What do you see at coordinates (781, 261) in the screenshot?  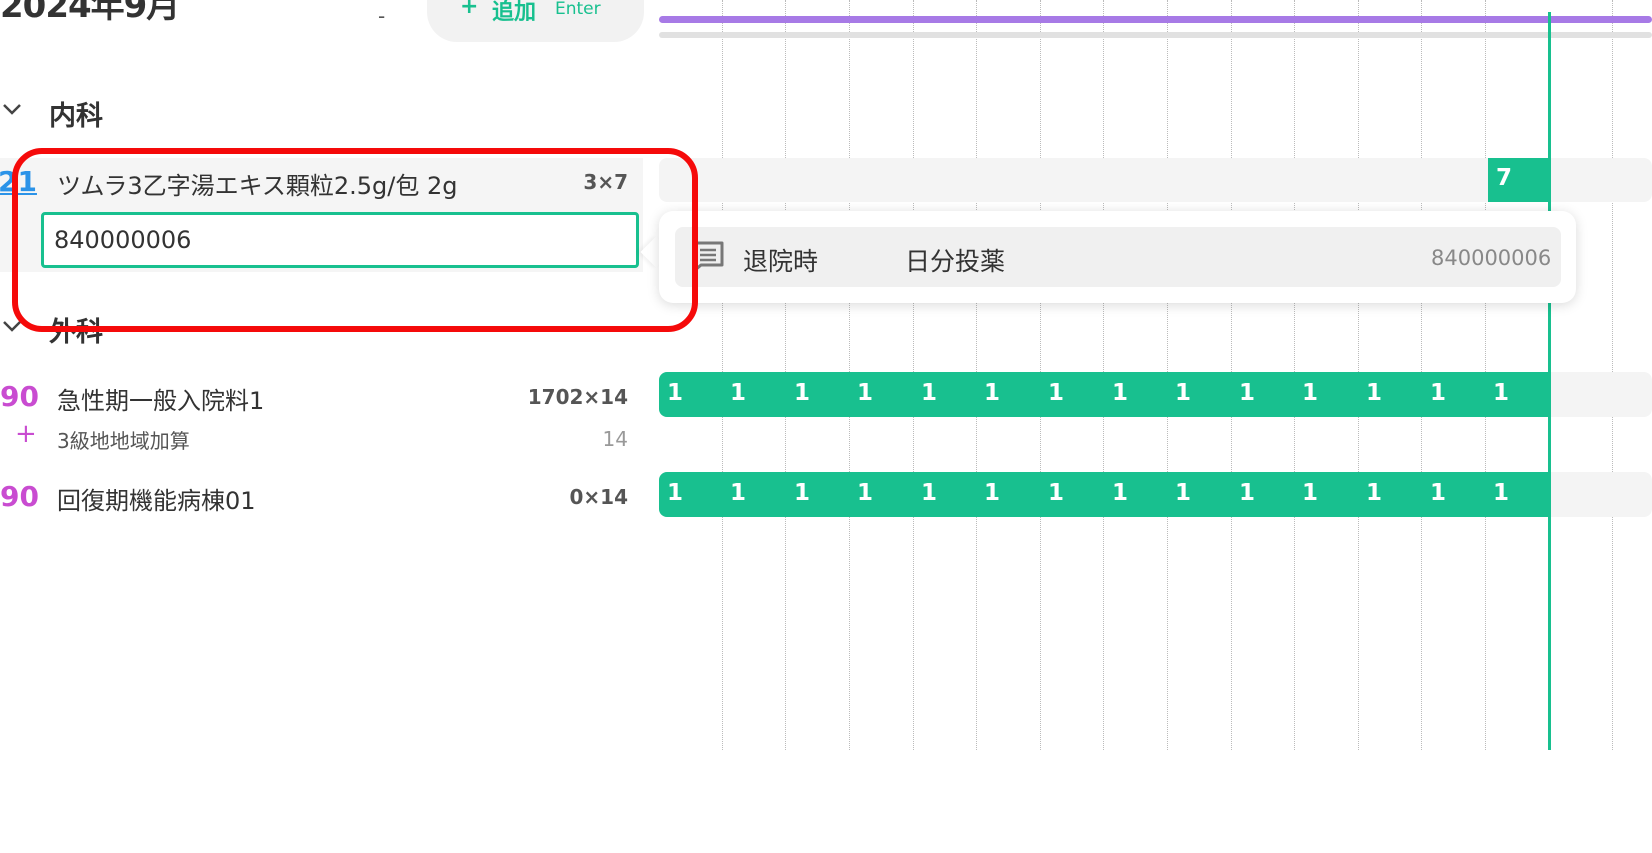 I see `suggestion-label: 退院時` at bounding box center [781, 261].